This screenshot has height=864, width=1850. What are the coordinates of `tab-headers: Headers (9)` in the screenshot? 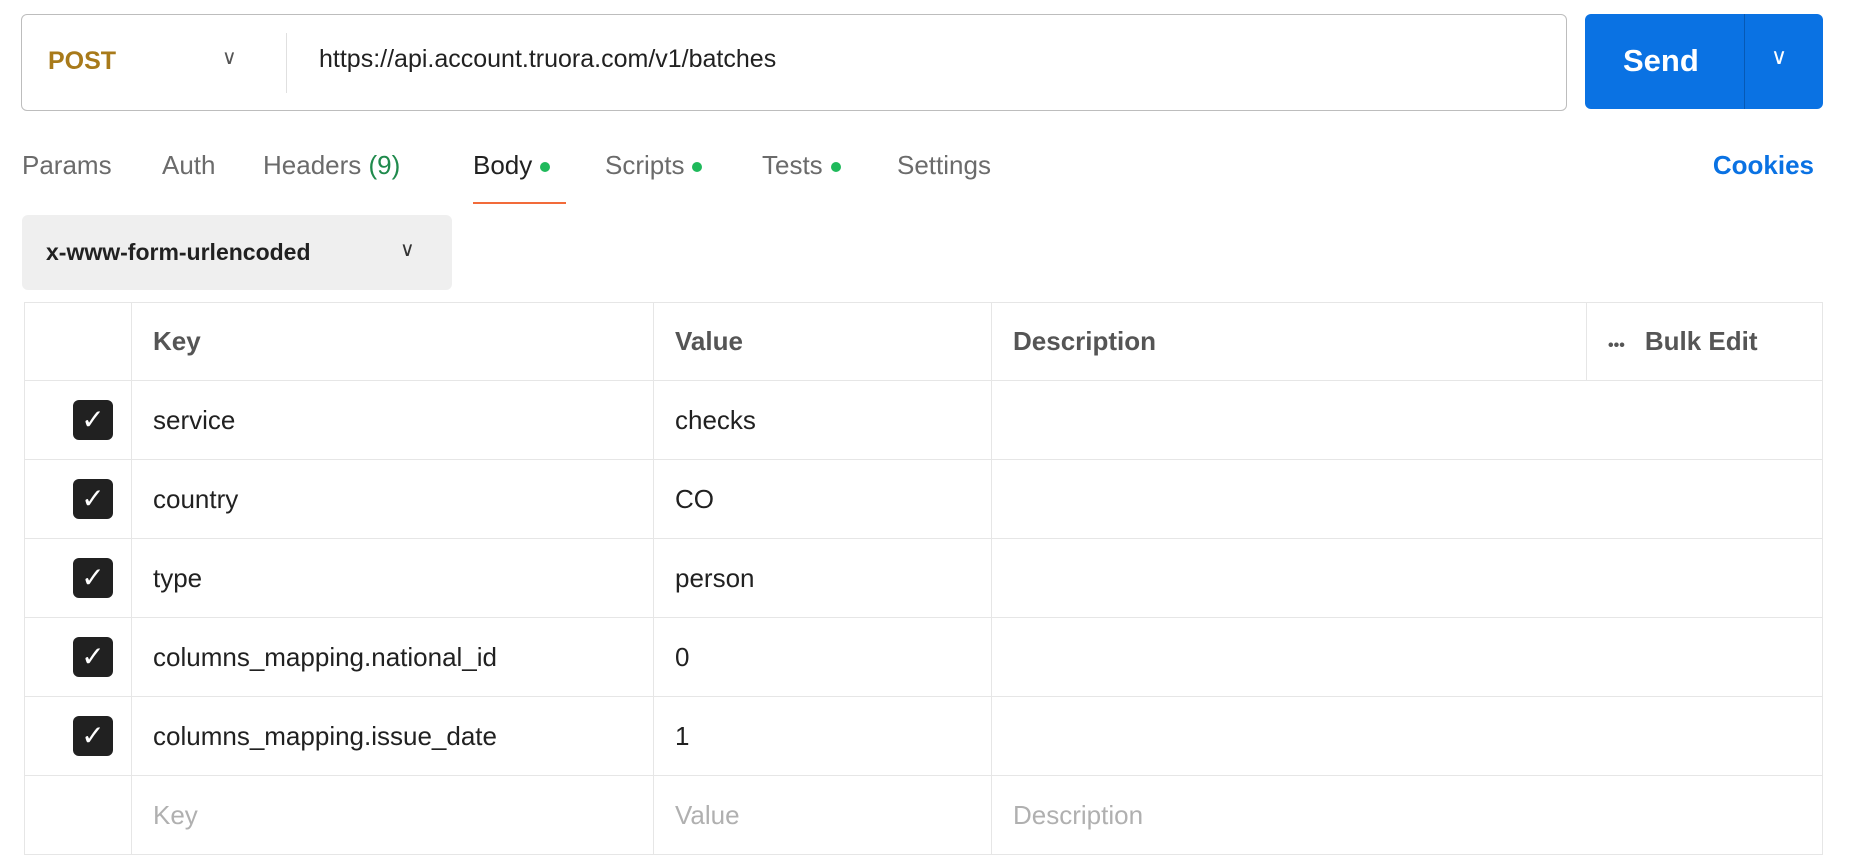 It's located at (331, 165).